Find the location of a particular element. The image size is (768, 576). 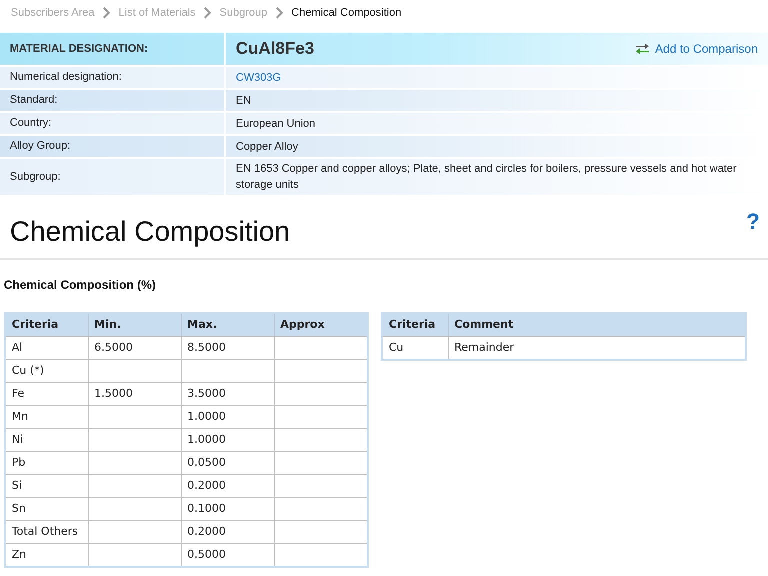

field-label: Subgroup: is located at coordinates (35, 177).